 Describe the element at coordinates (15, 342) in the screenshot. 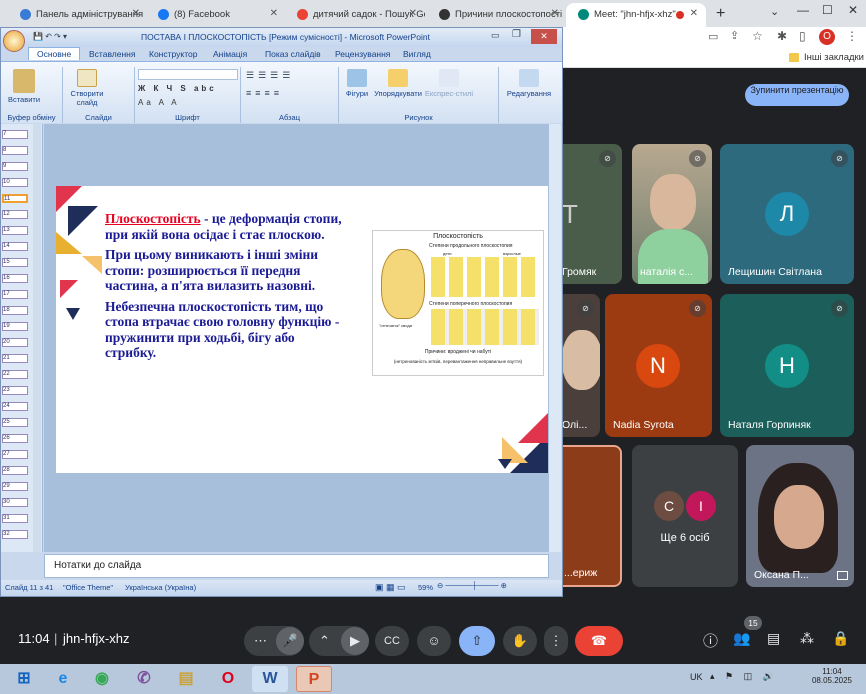

I see `slide-thumbnail: 20` at that location.